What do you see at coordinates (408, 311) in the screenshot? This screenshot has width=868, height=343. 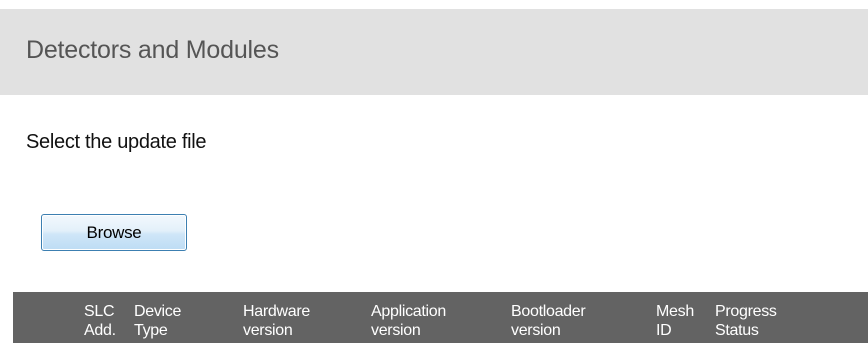 I see `column-header-line1: Application` at bounding box center [408, 311].